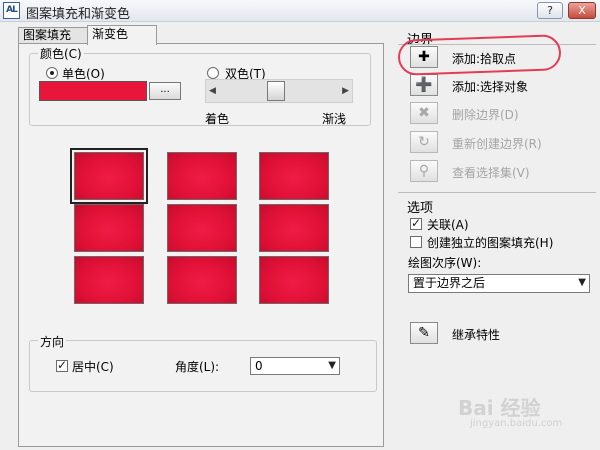 The image size is (600, 450). What do you see at coordinates (212, 91) in the screenshot?
I see `slider-left-arrow-icon: ◀` at bounding box center [212, 91].